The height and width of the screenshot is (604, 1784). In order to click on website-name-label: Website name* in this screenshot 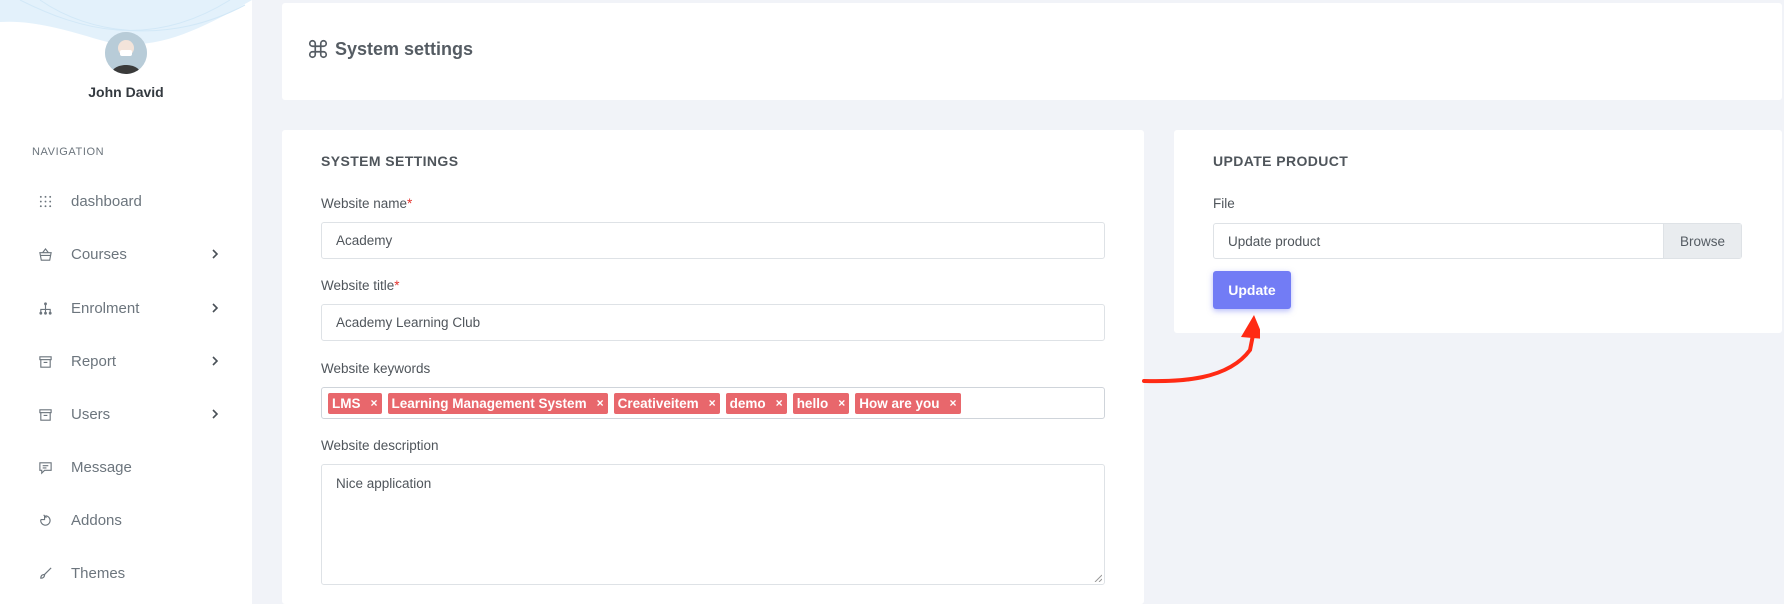, I will do `click(366, 203)`.